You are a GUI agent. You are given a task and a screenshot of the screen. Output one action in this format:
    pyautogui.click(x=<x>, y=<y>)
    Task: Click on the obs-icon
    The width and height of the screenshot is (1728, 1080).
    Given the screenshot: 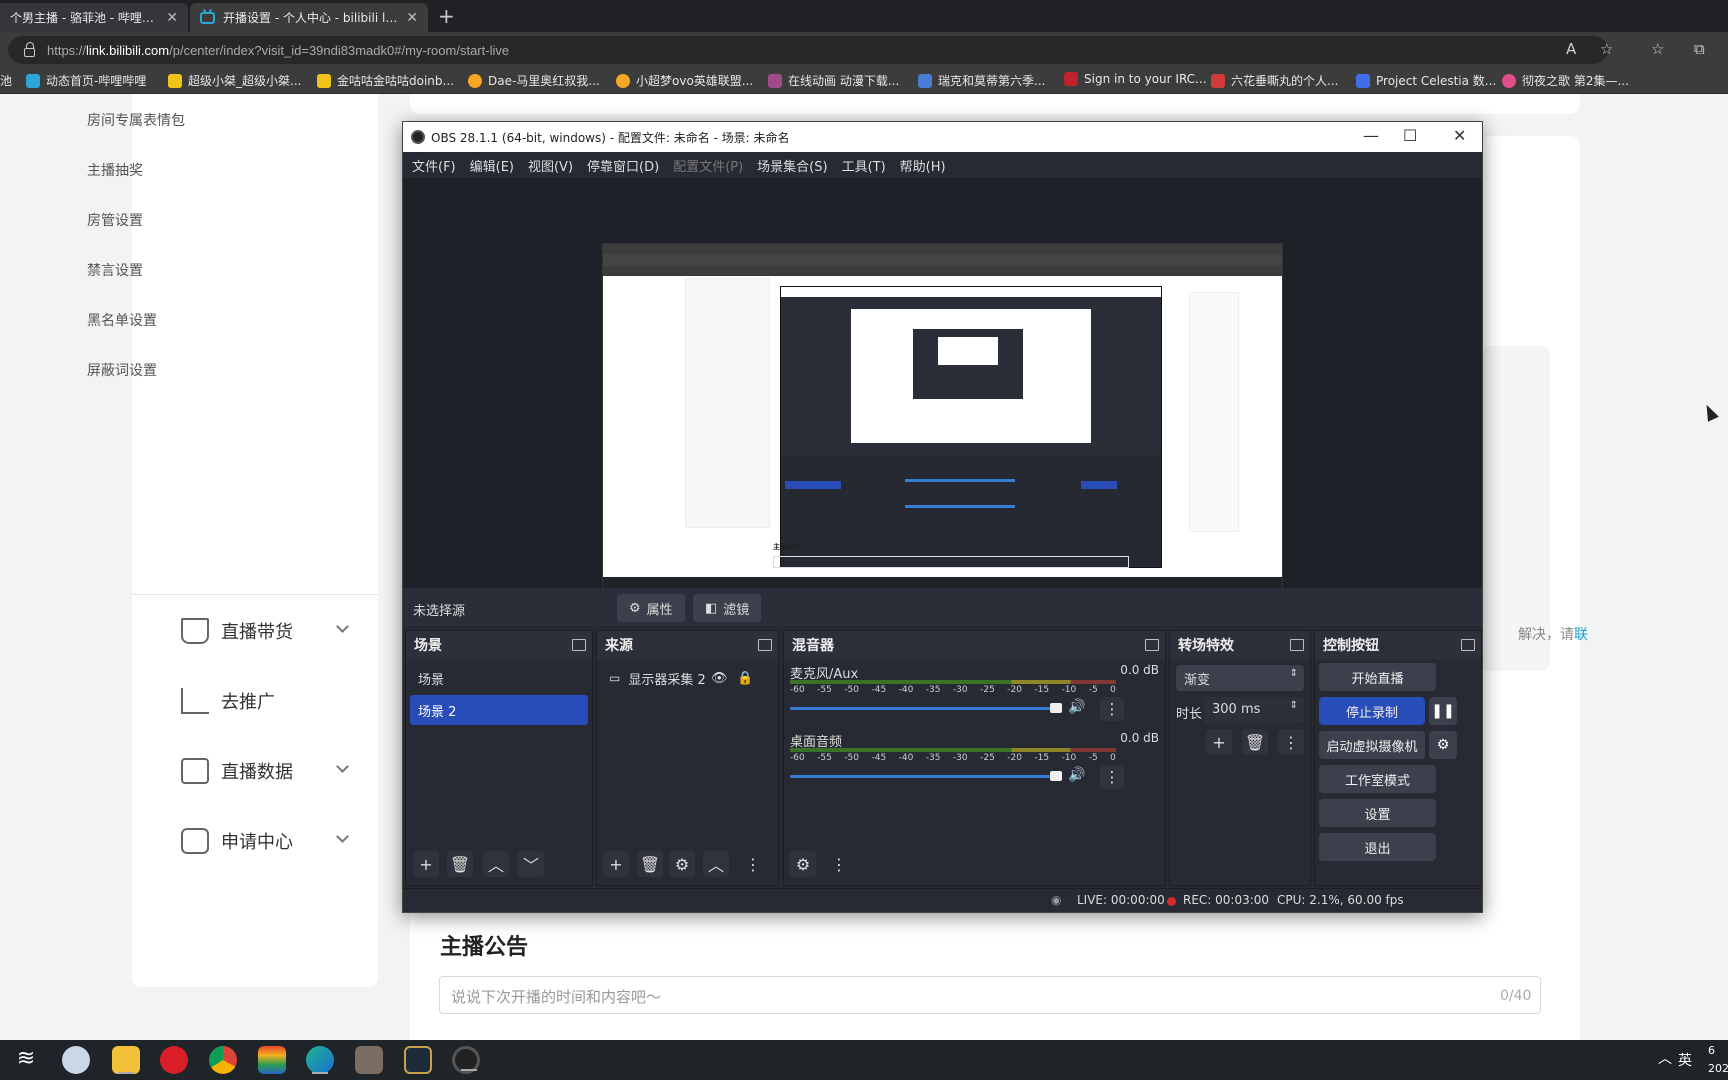 What is the action you would take?
    pyautogui.click(x=466, y=1060)
    